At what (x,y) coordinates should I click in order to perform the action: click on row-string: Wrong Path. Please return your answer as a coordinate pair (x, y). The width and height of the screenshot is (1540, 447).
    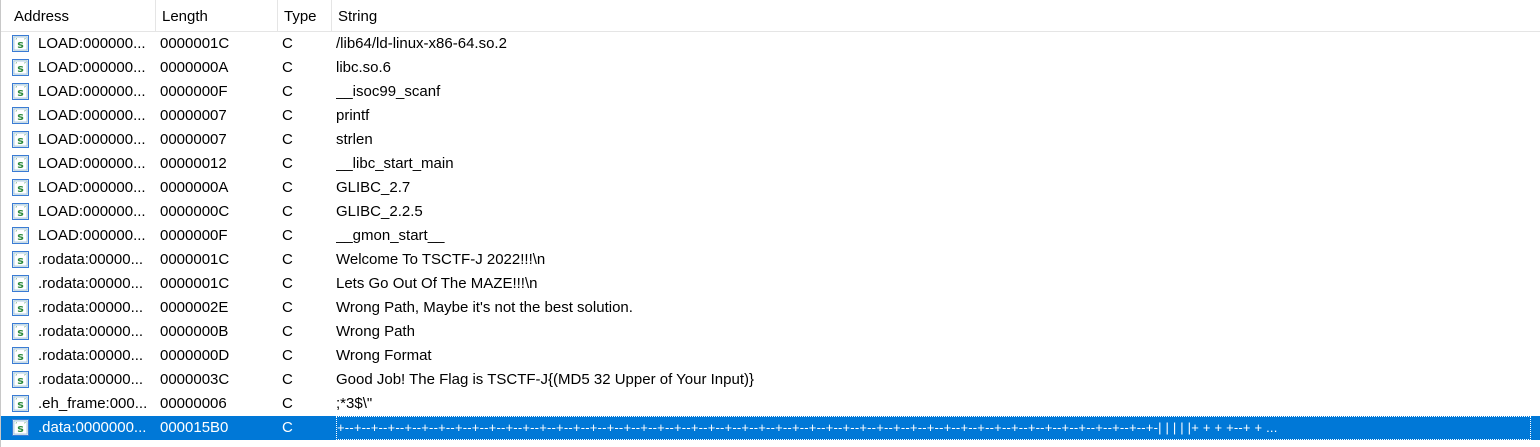
    Looking at the image, I should click on (375, 331).